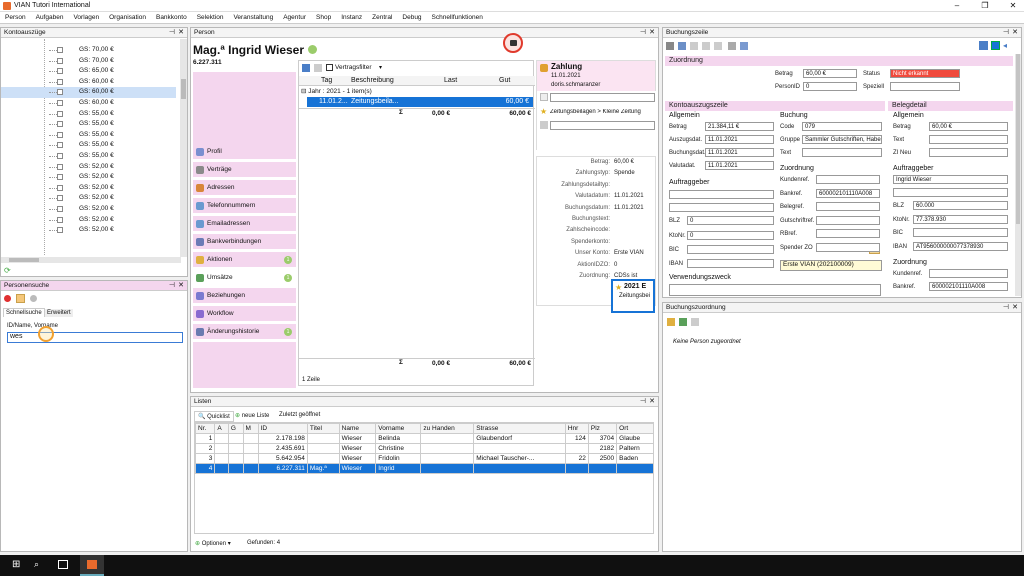 The width and height of the screenshot is (1024, 576). Describe the element at coordinates (17, 565) in the screenshot. I see `windows-start-icon: ⊞` at that location.